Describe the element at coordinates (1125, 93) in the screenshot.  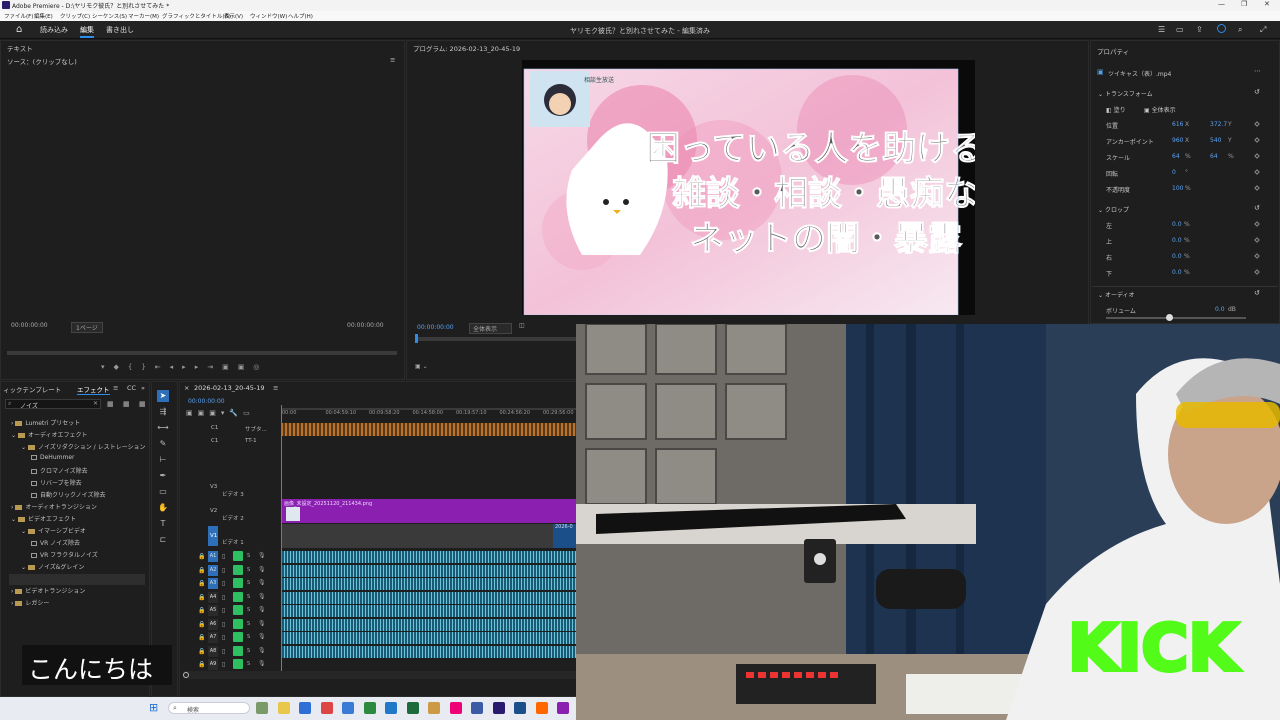
I see `transform-header: ⌄ トランスフォーム` at that location.